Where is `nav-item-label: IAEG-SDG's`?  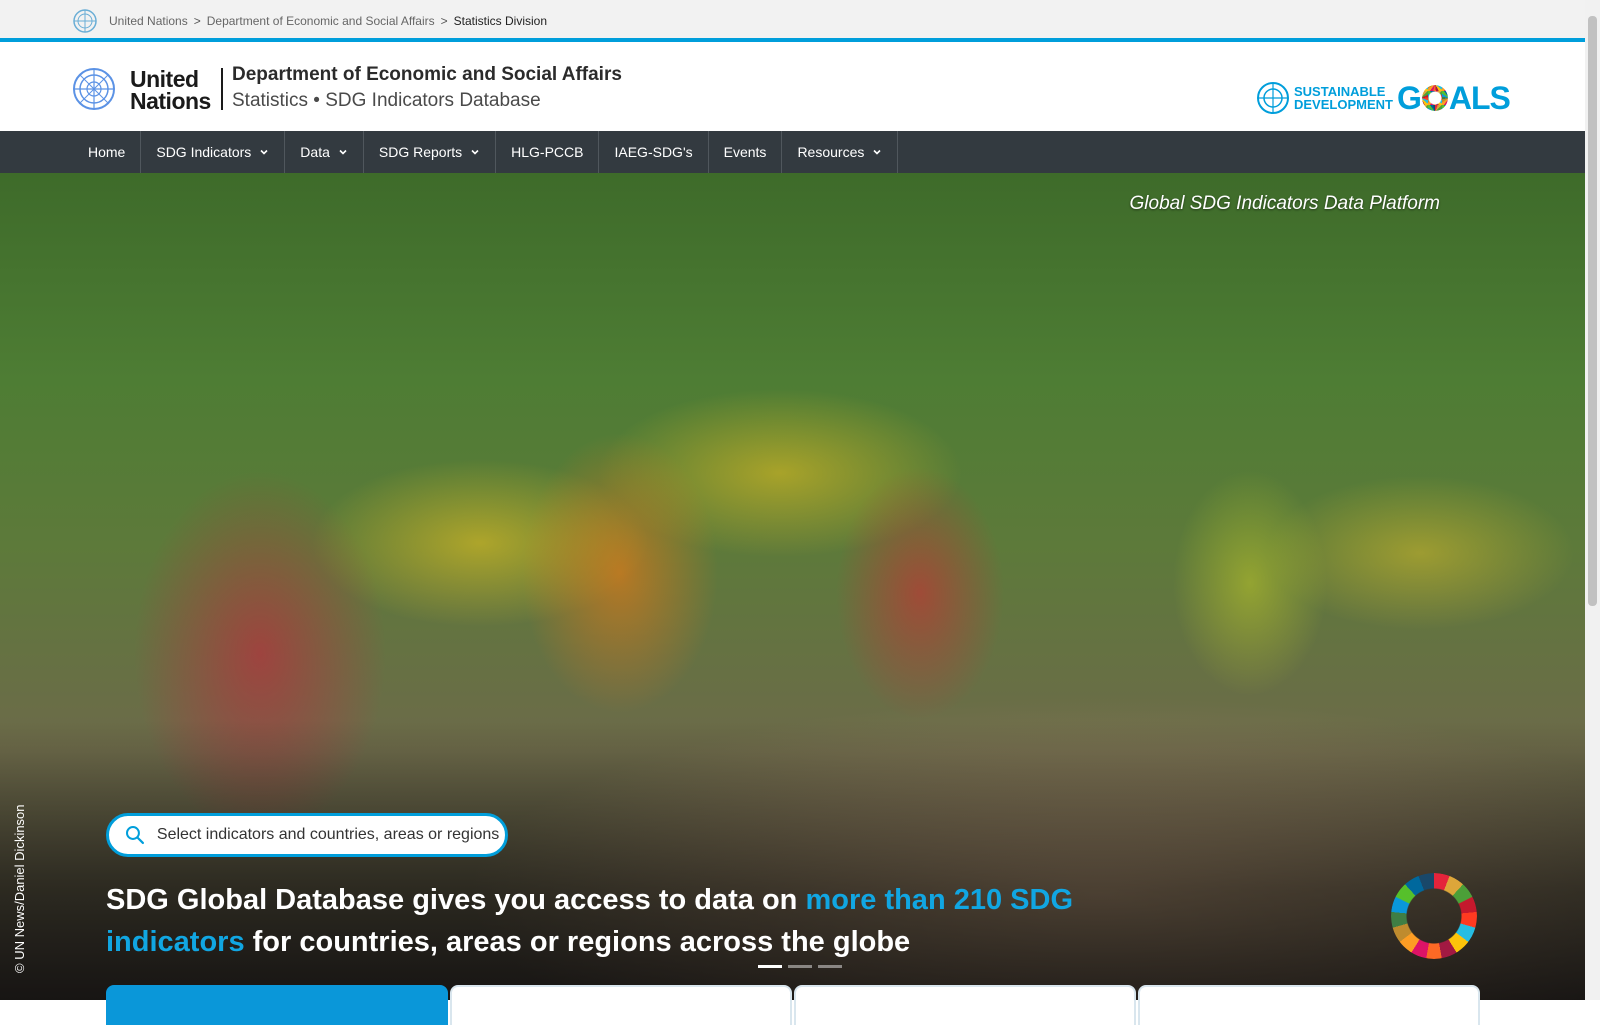 nav-item-label: IAEG-SDG's is located at coordinates (653, 152).